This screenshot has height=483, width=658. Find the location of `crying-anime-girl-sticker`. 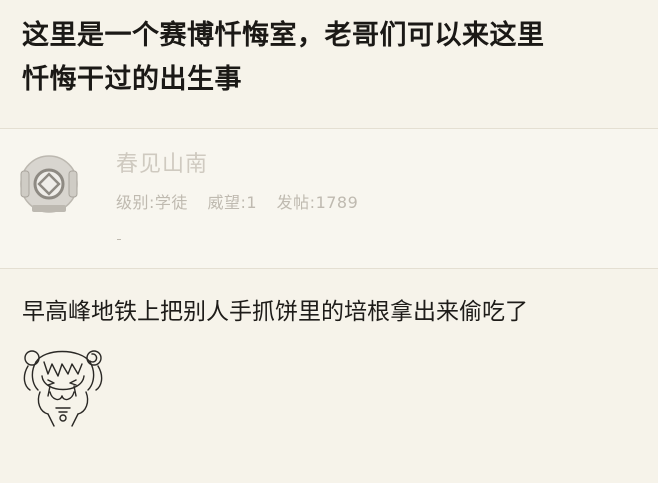

crying-anime-girl-sticker is located at coordinates (62, 384).